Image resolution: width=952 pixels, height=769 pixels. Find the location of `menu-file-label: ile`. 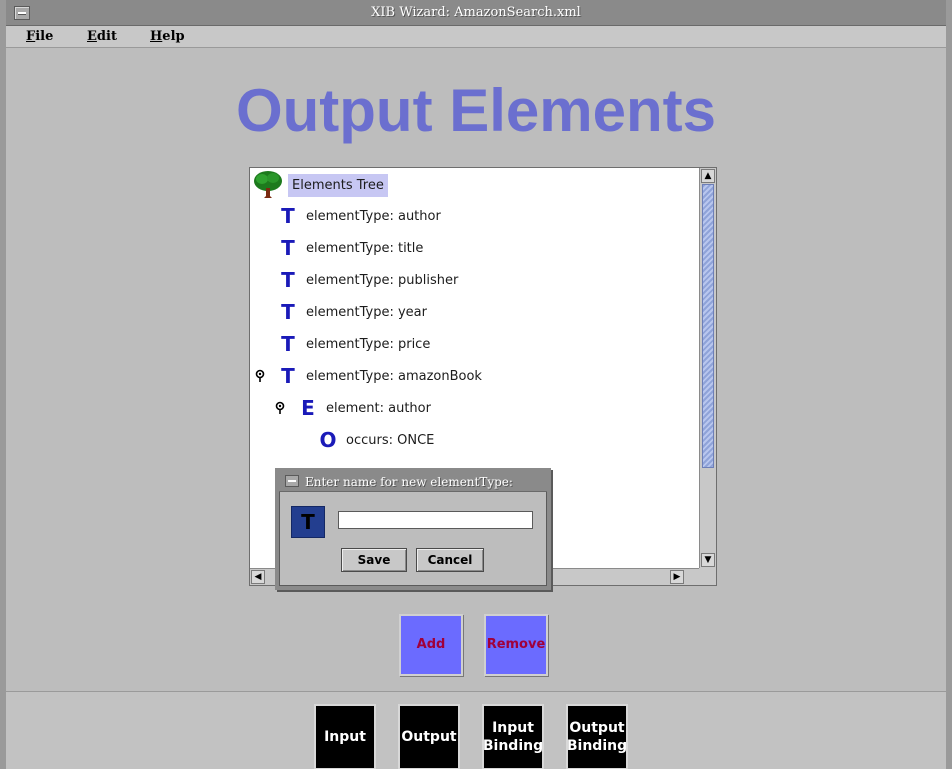

menu-file-label: ile is located at coordinates (44, 36).